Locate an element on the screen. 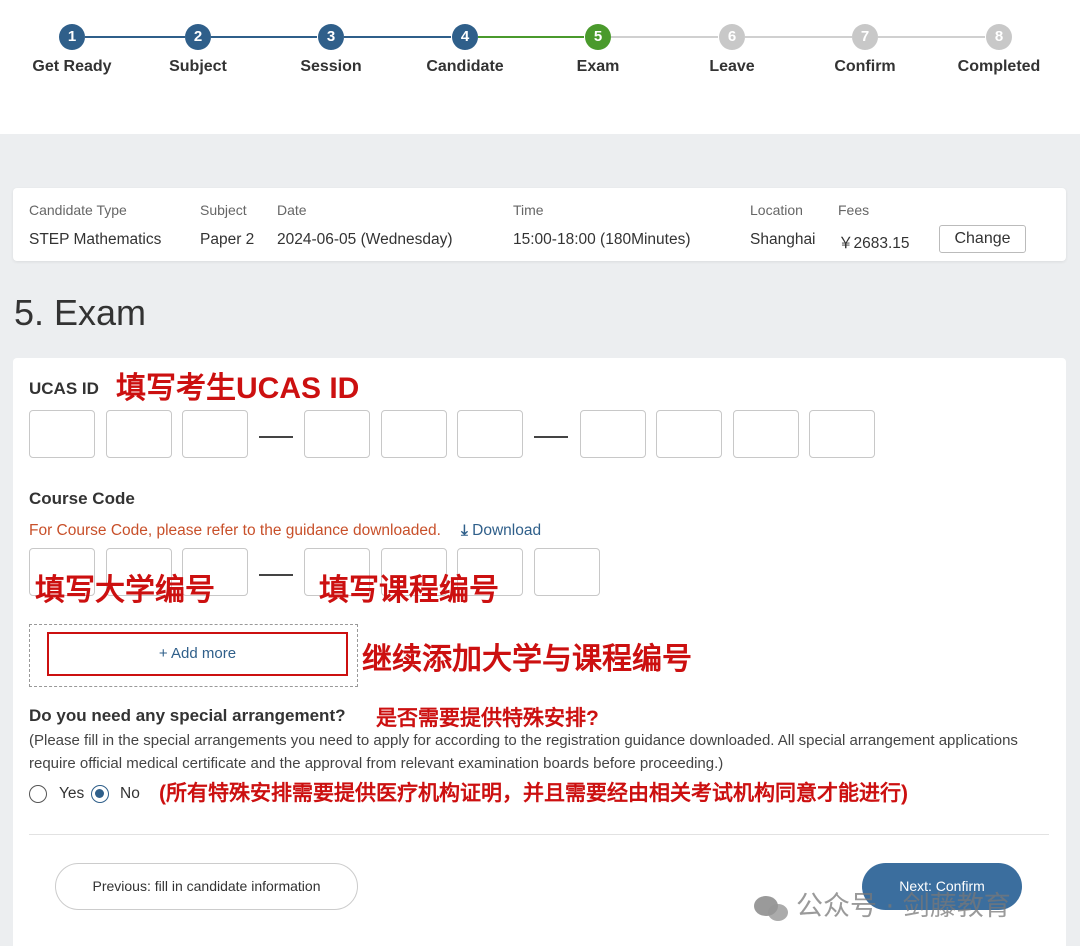 The image size is (1080, 946). download-label: Download is located at coordinates (507, 530).